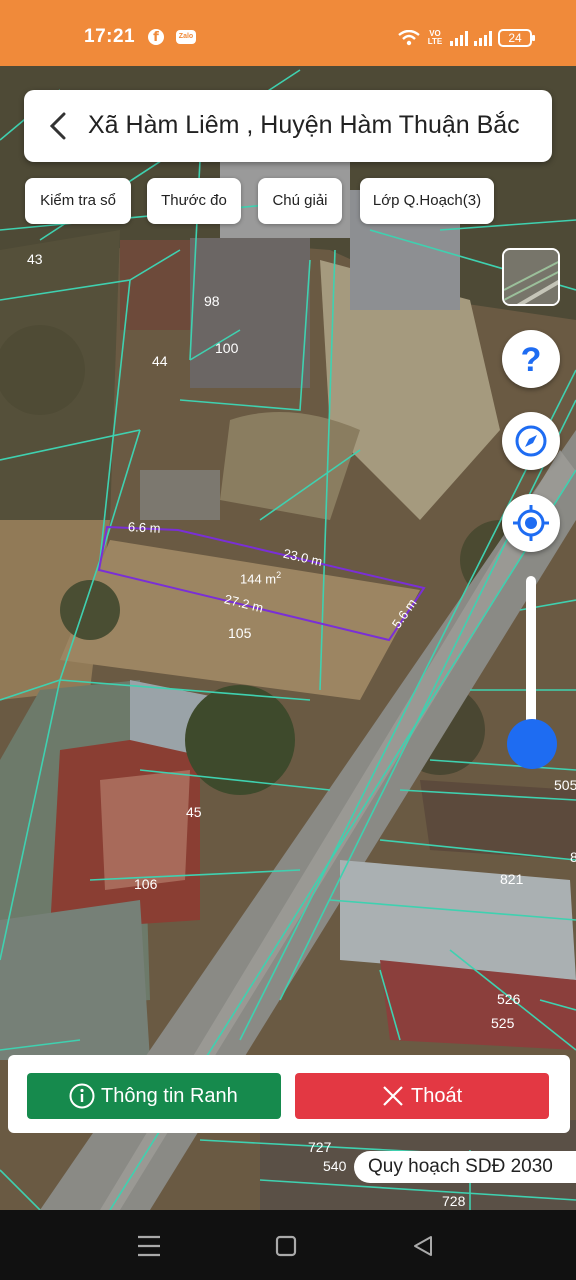  Describe the element at coordinates (300, 201) in the screenshot. I see `legend-button: Chú giải` at that location.